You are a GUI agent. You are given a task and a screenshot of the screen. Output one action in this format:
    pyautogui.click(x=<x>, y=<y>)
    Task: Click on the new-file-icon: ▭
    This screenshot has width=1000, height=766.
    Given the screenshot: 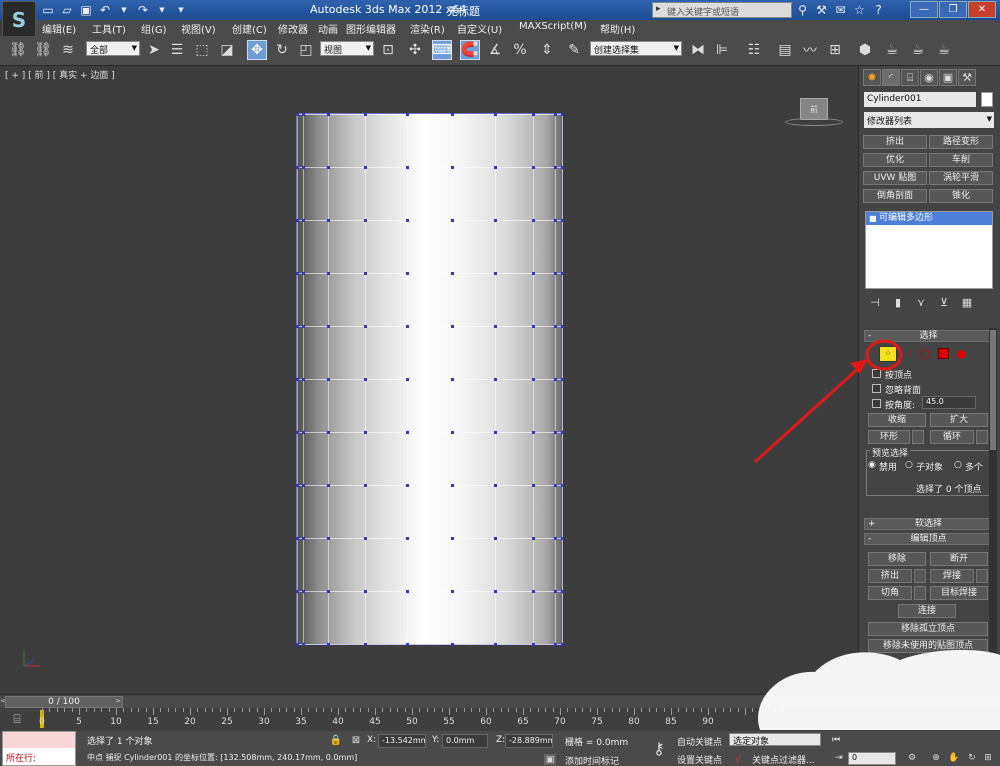 What is the action you would take?
    pyautogui.click(x=48, y=10)
    